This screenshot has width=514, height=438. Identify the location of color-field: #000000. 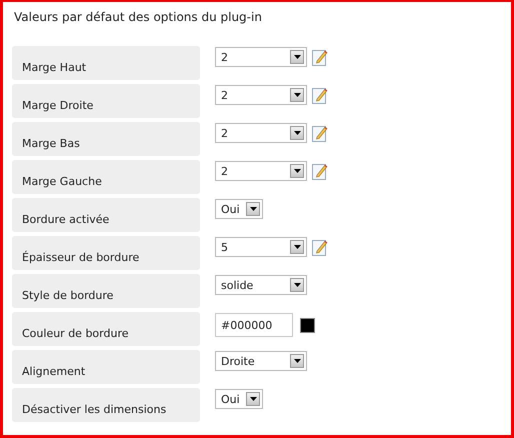
(254, 325).